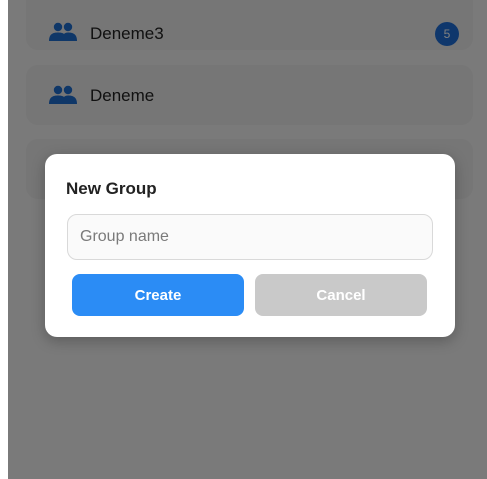  Describe the element at coordinates (250, 237) in the screenshot. I see `group-name-input` at that location.